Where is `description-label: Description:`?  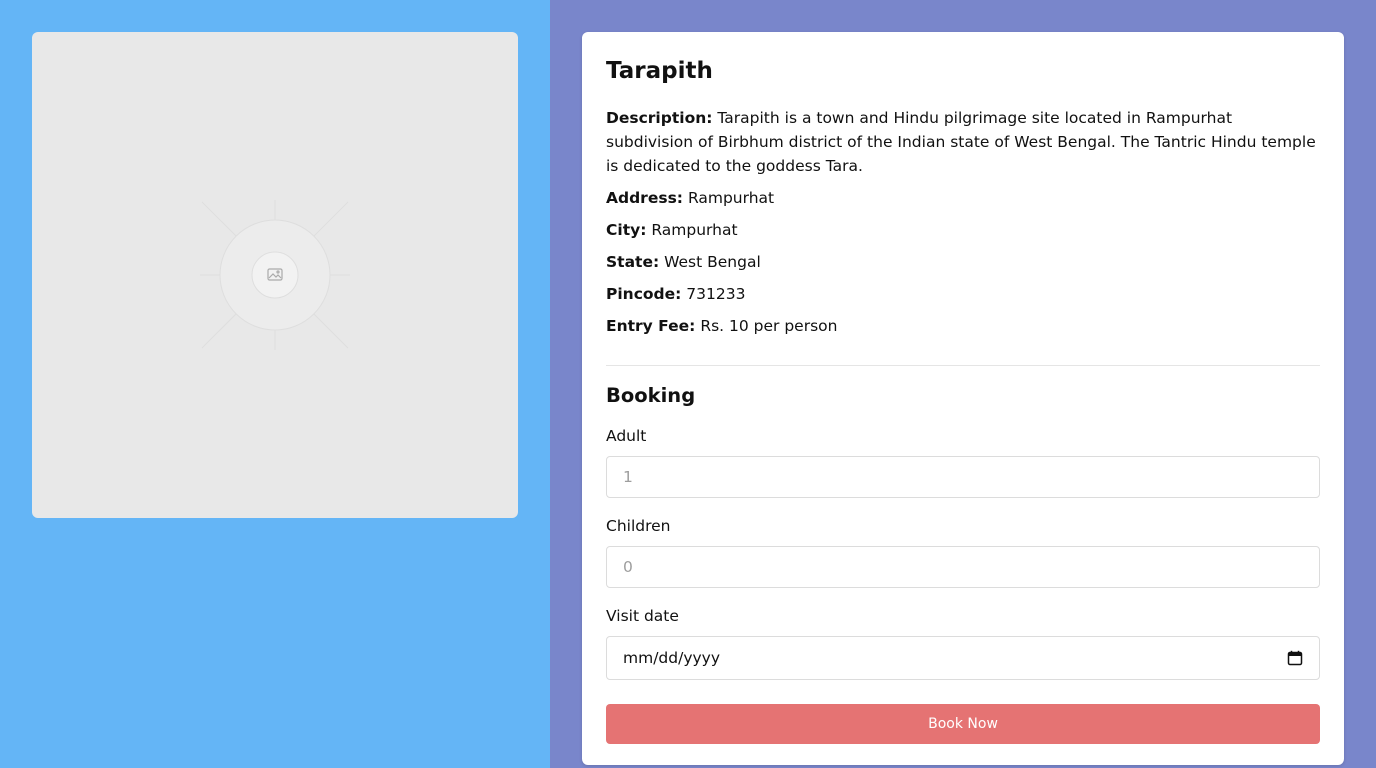 description-label: Description: is located at coordinates (659, 118).